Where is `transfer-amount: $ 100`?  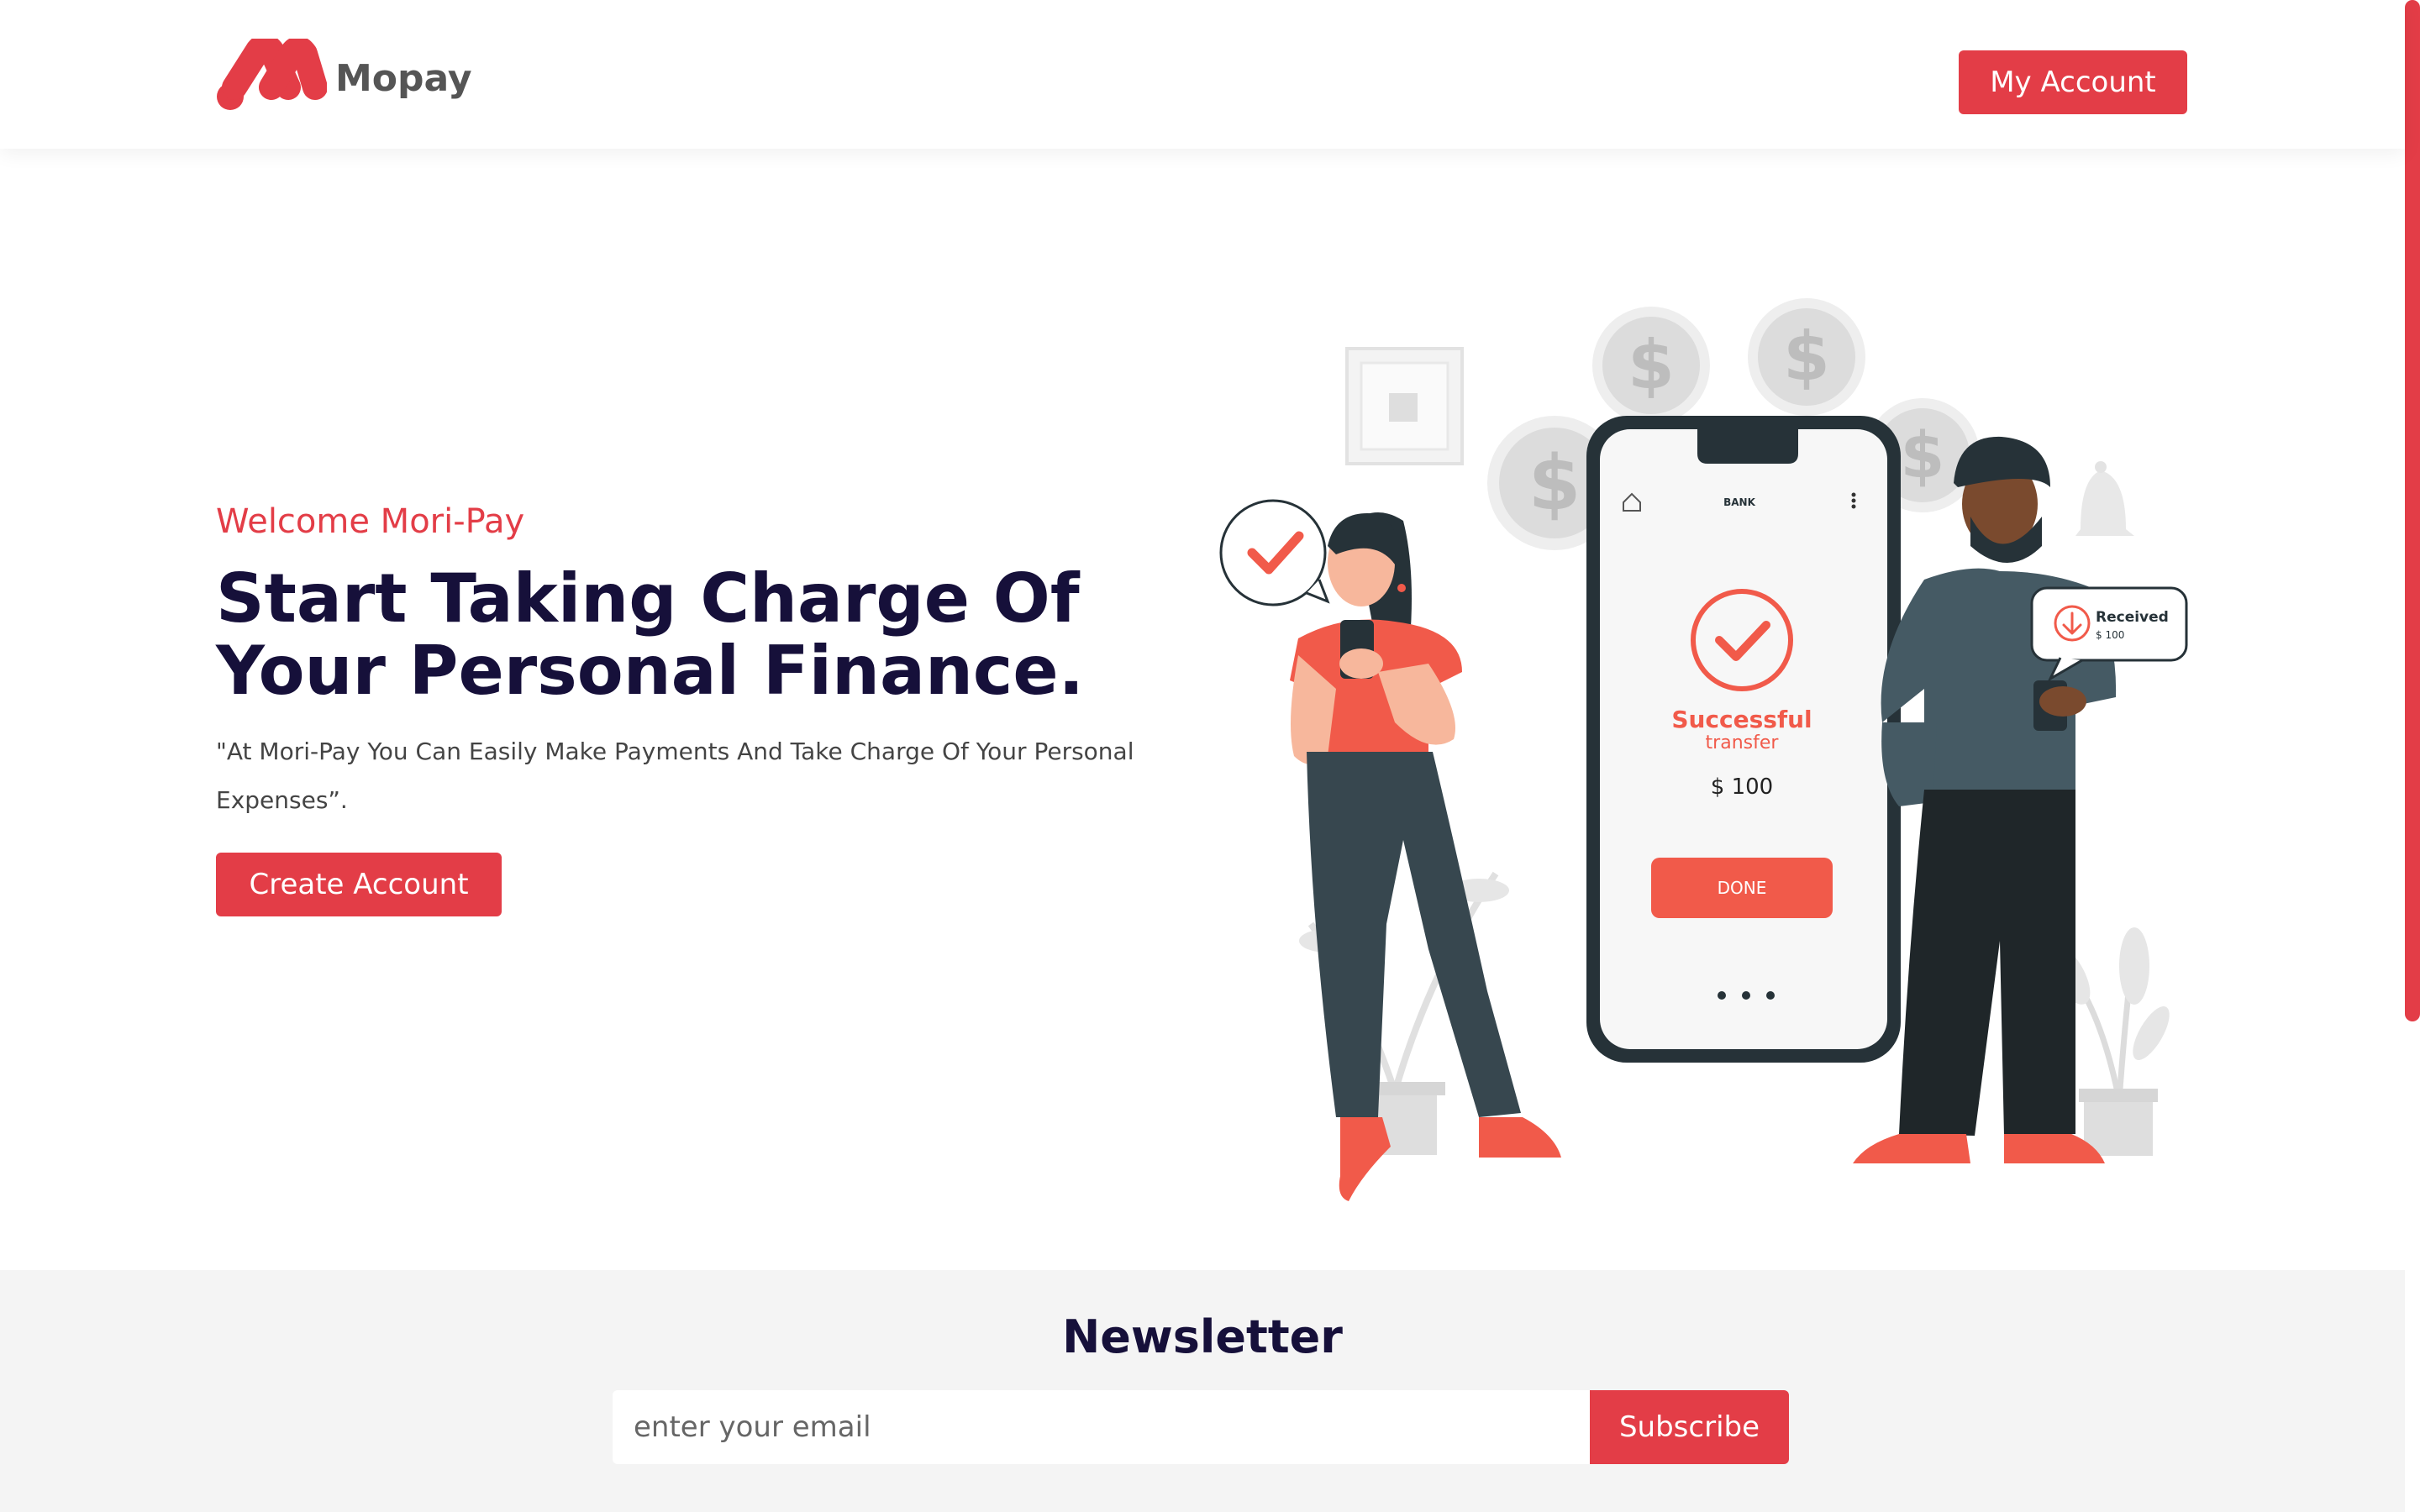 transfer-amount: $ 100 is located at coordinates (1742, 787).